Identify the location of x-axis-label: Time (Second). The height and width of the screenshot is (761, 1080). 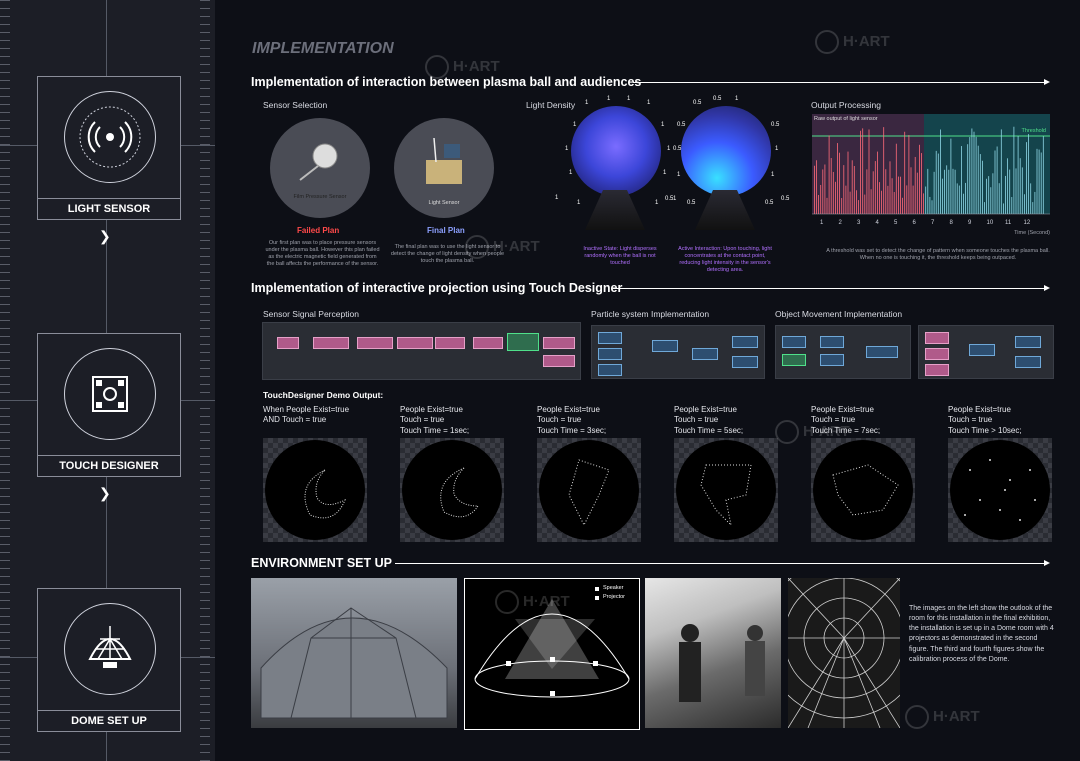
(1032, 233).